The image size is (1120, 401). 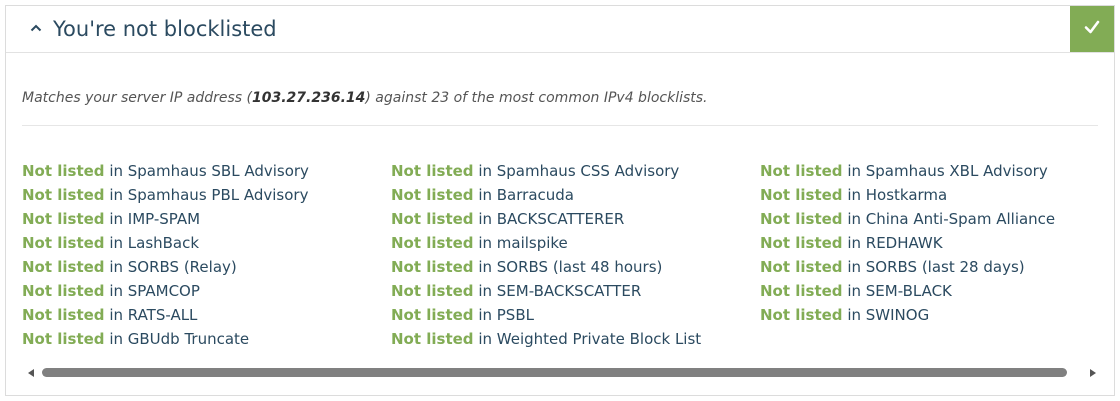 I want to click on blocklist-entry: Not listed in SPAMCOP, so click(x=202, y=291).